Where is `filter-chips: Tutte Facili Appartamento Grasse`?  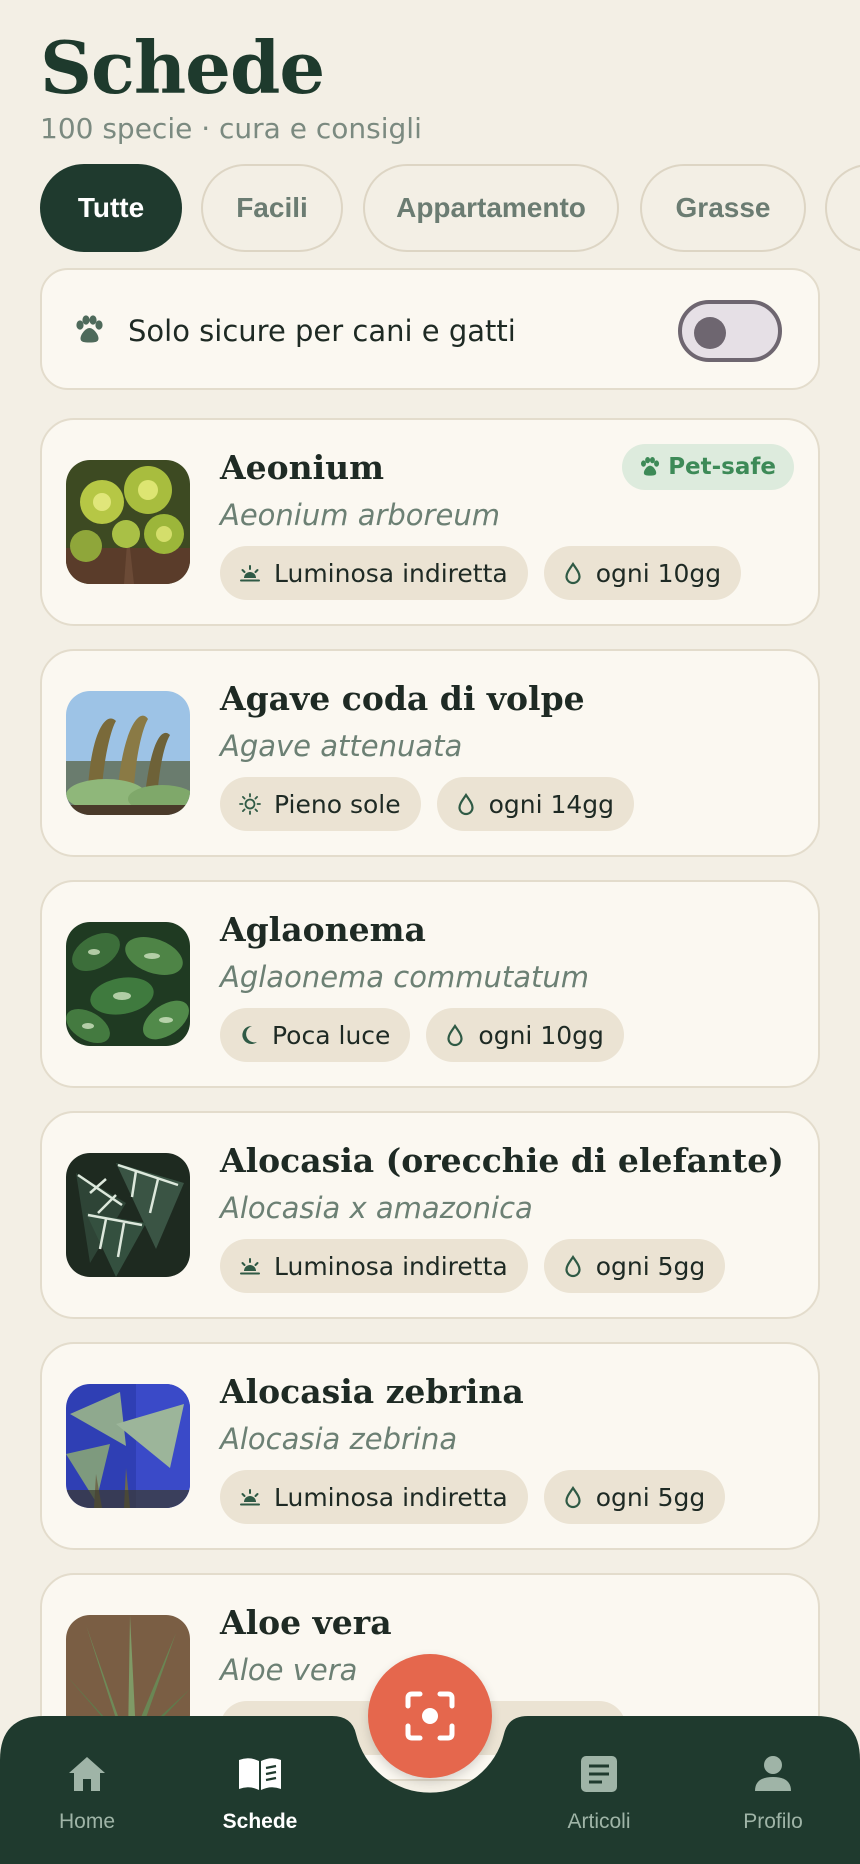
filter-chips: Tutte Facili Appartamento Grasse is located at coordinates (450, 209).